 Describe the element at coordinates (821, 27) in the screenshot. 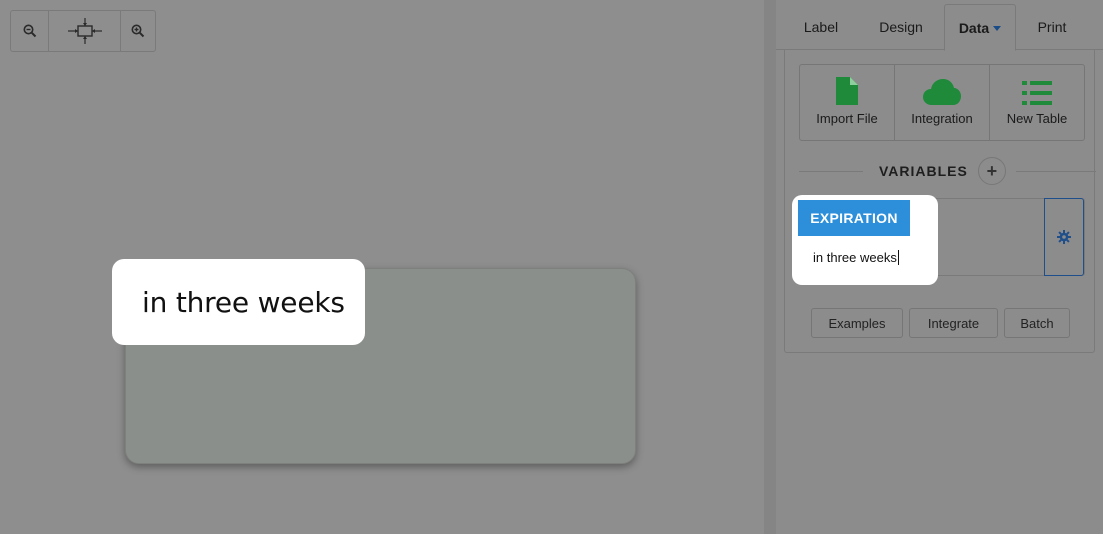

I see `tab-label: Label` at that location.